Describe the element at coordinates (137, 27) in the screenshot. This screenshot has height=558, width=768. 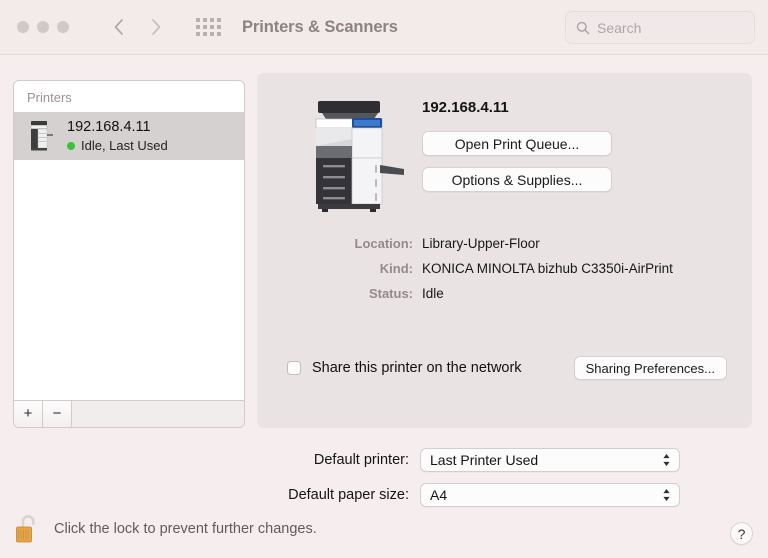
I see `navigation-arrows` at that location.